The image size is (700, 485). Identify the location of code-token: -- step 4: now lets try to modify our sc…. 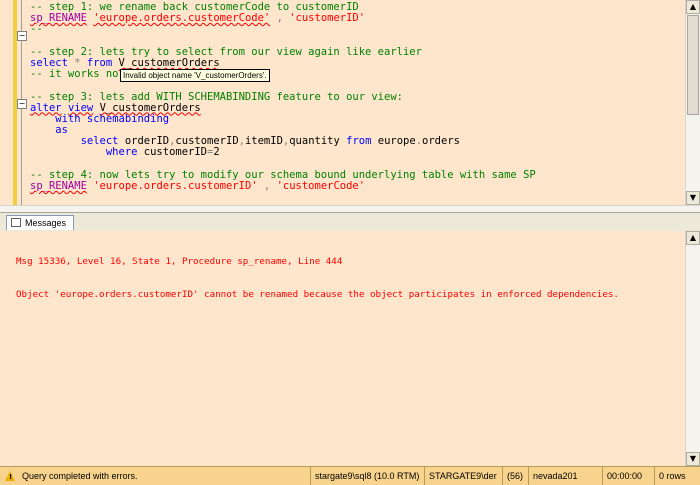
(283, 174).